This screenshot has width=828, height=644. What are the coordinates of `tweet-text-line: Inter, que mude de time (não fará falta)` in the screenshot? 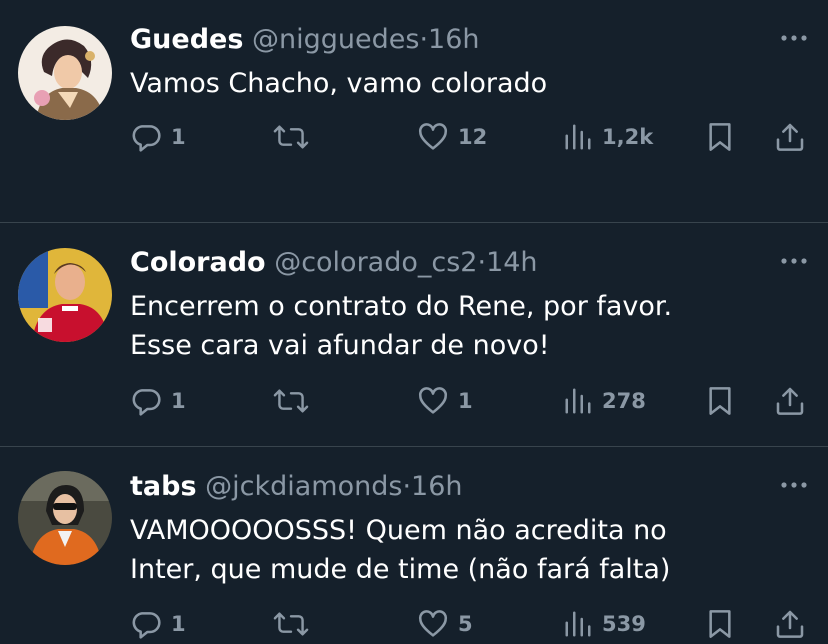 It's located at (400, 569).